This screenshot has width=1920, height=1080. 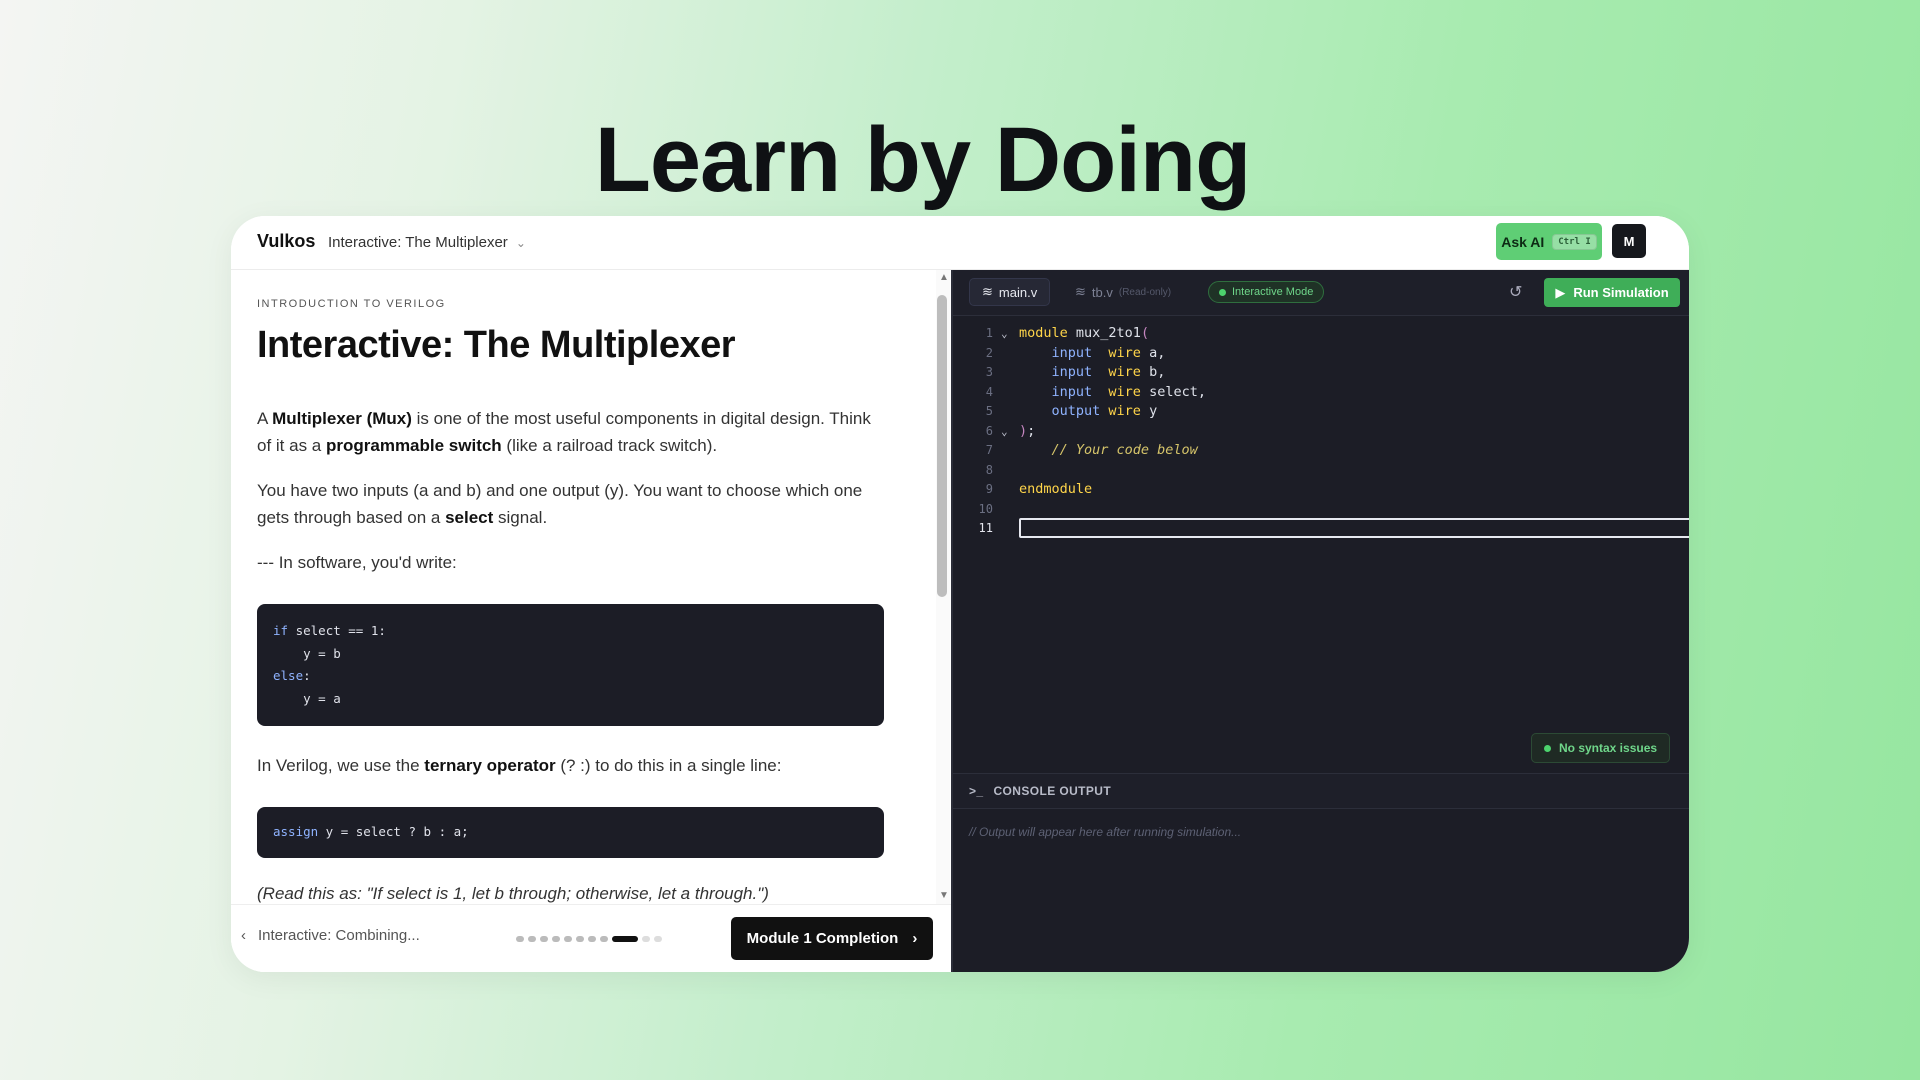 What do you see at coordinates (520, 242) in the screenshot?
I see `chevron-down-icon: ⌄` at bounding box center [520, 242].